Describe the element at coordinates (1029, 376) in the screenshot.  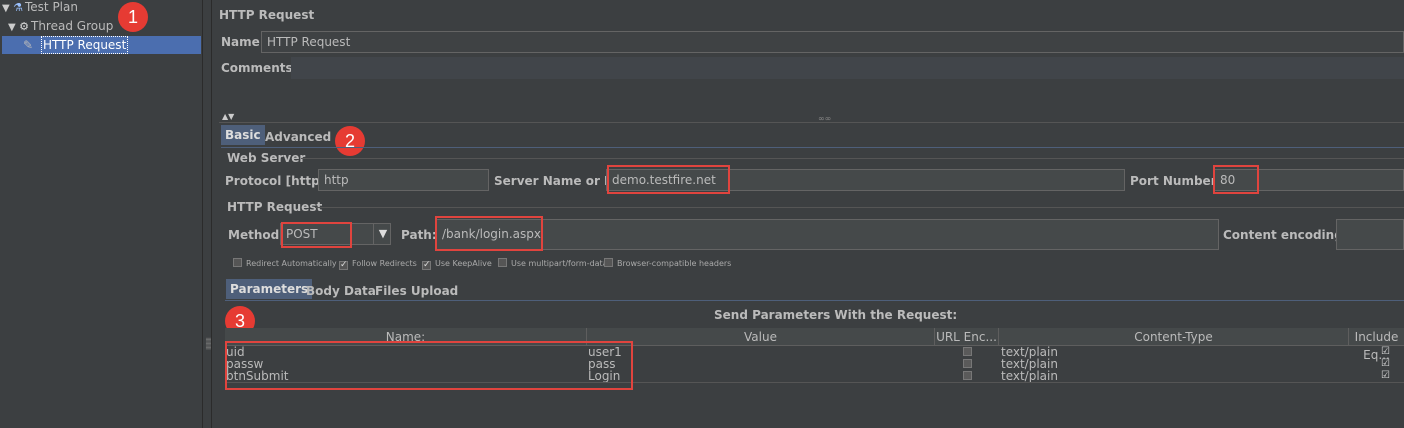
I see `content-type-cell: text/plain` at that location.